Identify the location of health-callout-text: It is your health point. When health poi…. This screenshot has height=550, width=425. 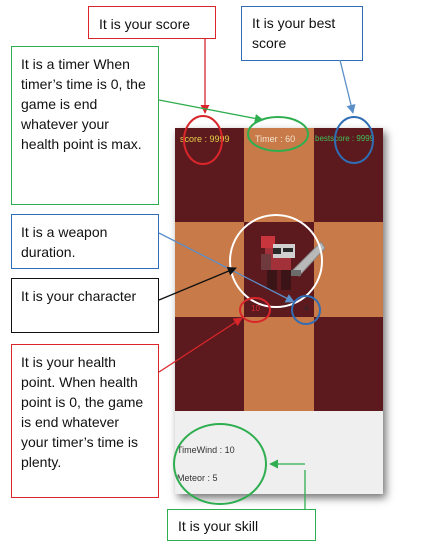
(82, 412).